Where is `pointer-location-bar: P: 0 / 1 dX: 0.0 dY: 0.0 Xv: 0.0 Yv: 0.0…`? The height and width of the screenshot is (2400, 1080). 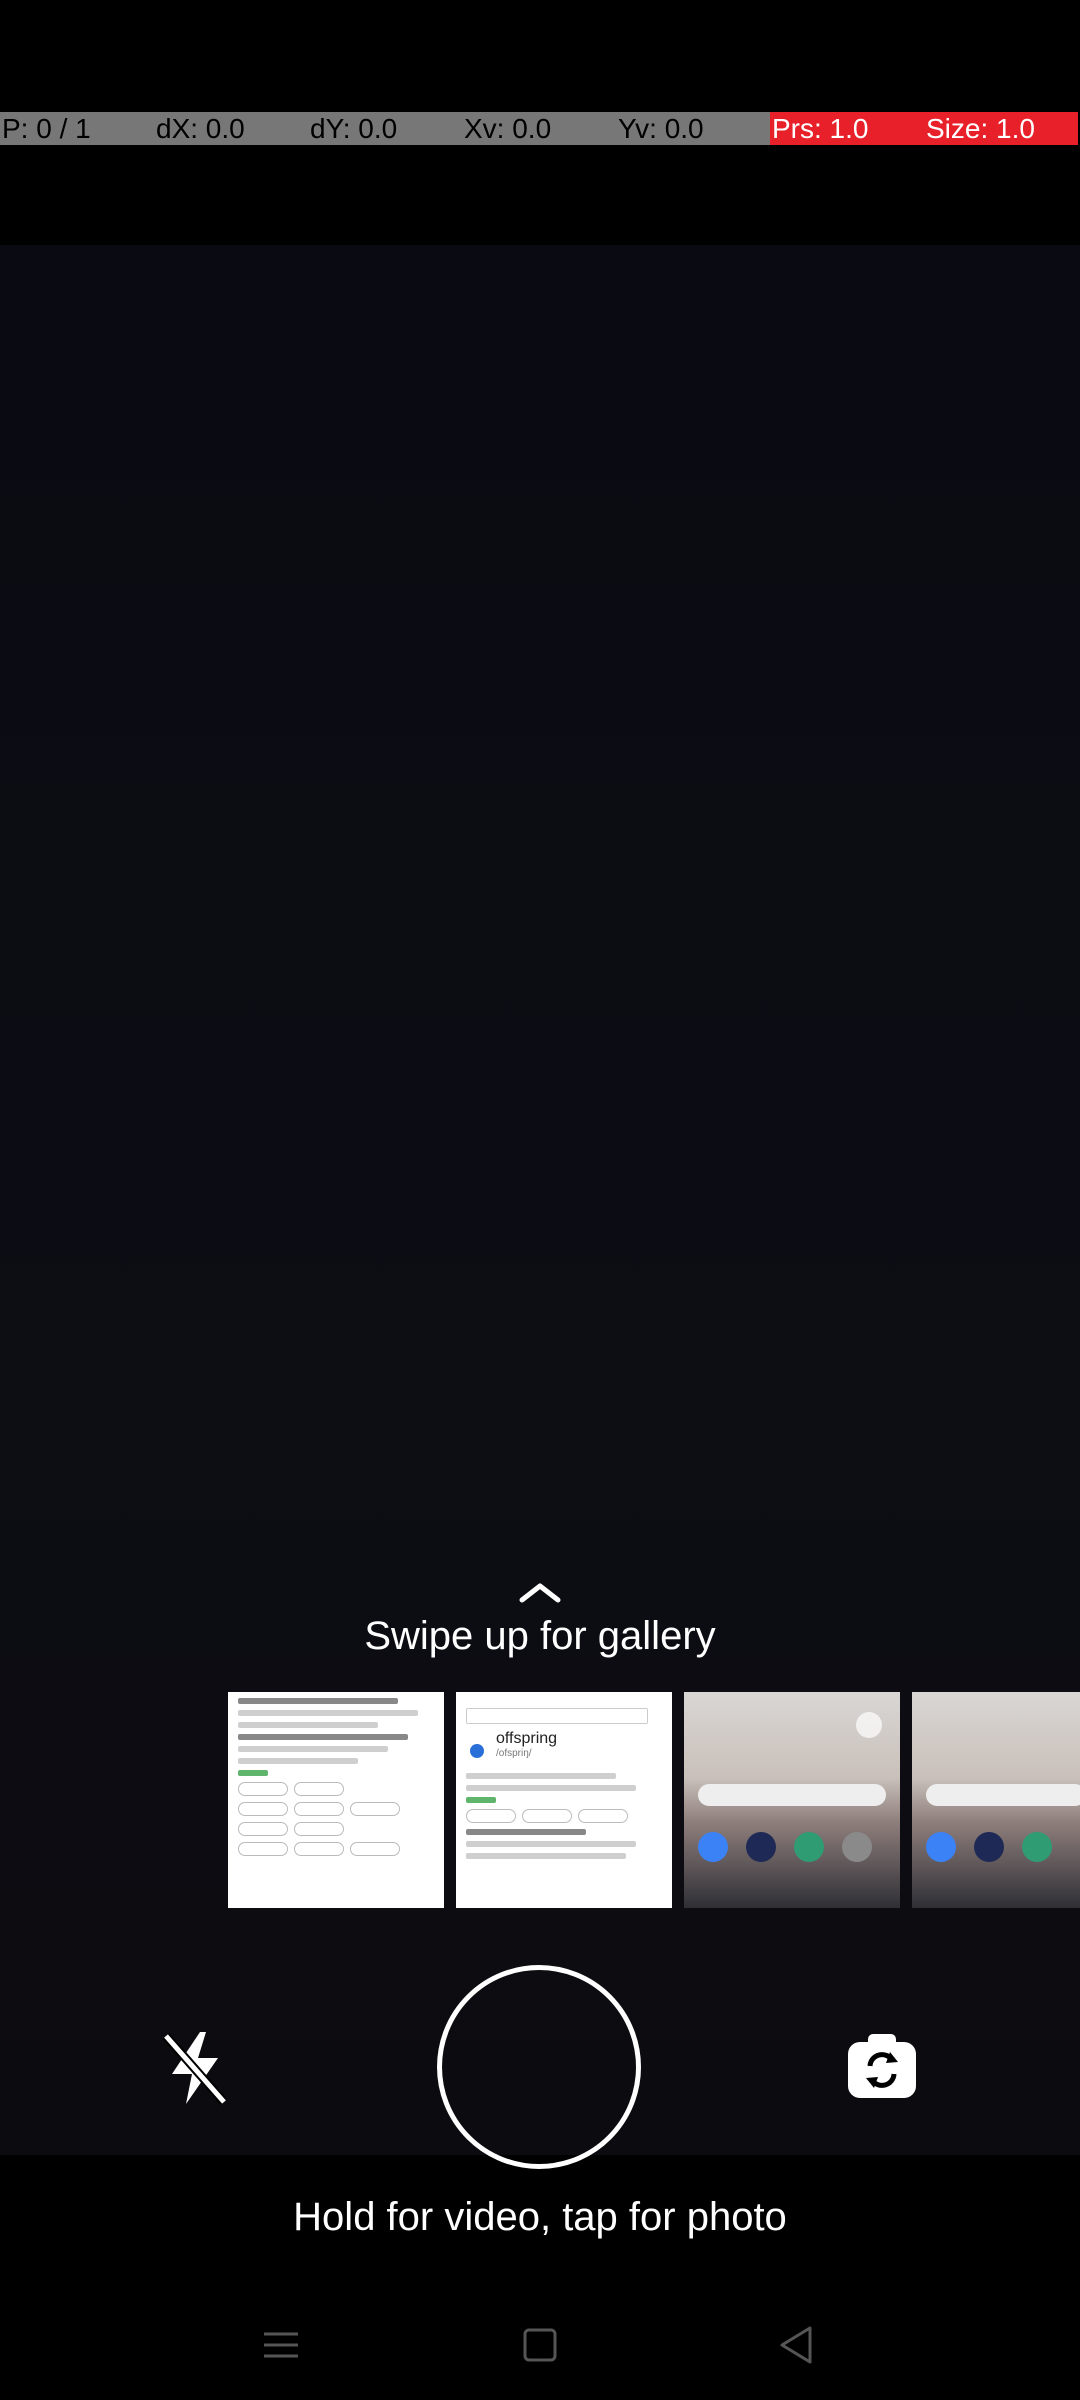 pointer-location-bar: P: 0 / 1 dX: 0.0 dY: 0.0 Xv: 0.0 Yv: 0.0… is located at coordinates (540, 128).